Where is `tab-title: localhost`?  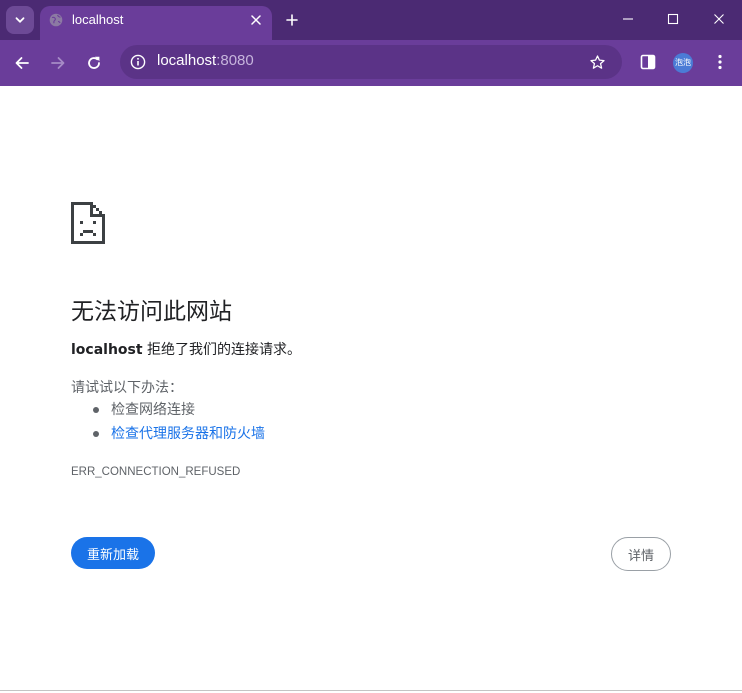 tab-title: localhost is located at coordinates (98, 19).